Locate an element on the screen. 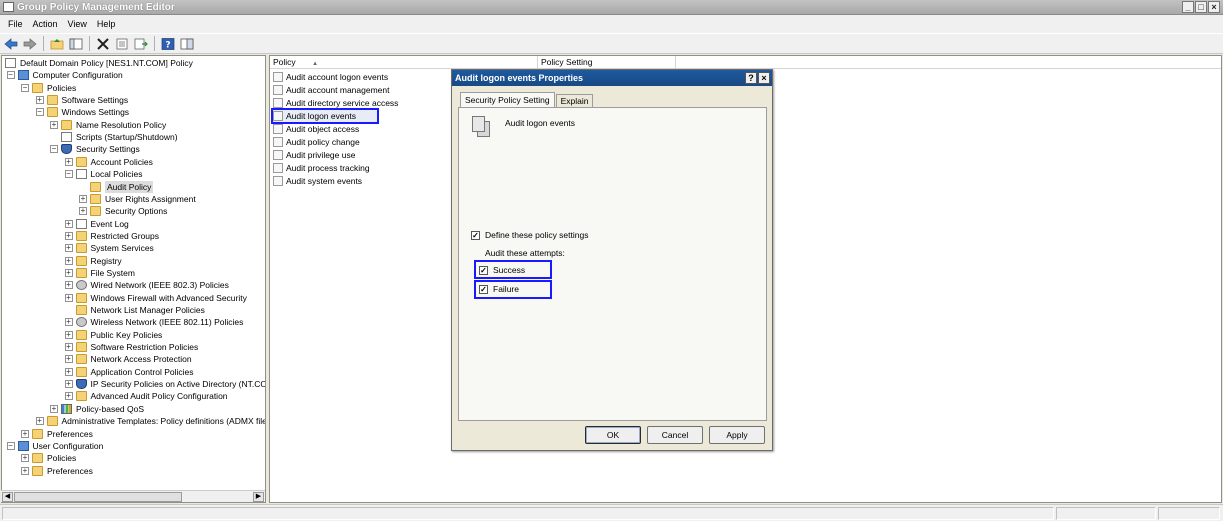 This screenshot has width=1223, height=521. list-item: Audit privilege use is located at coordinates (314, 155).